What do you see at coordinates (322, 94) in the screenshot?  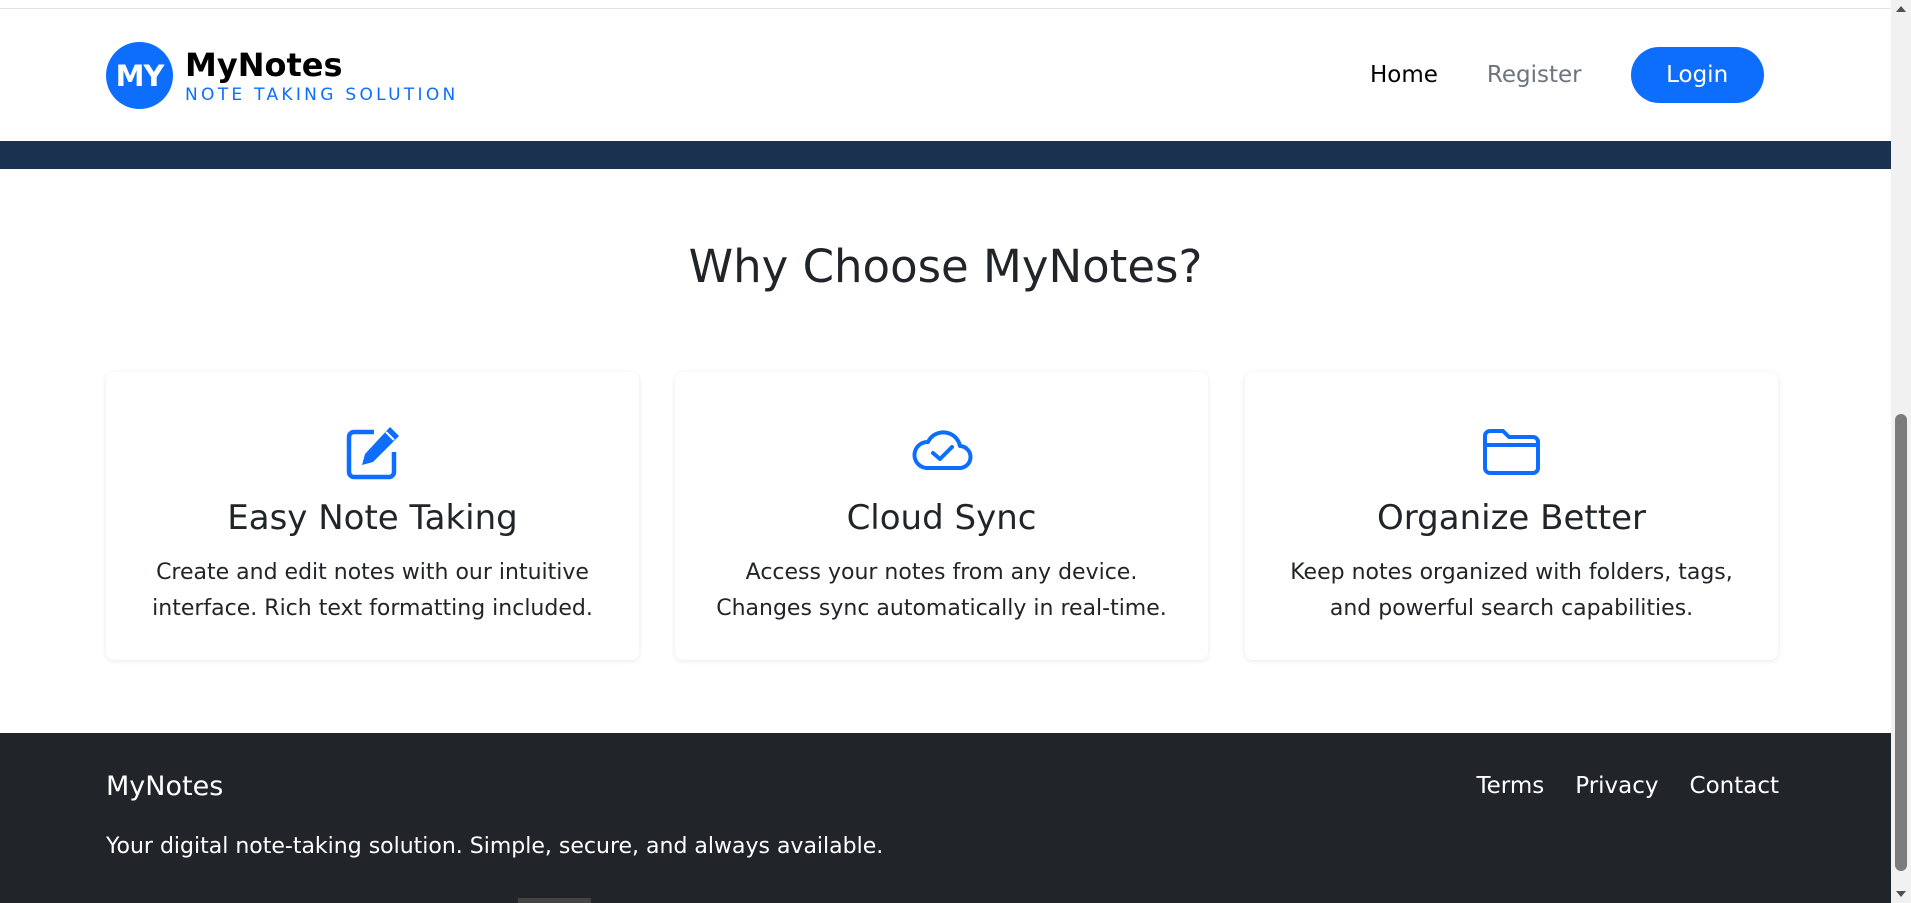 I see `brand-tagline: NOTE TAKING SOLUTION` at bounding box center [322, 94].